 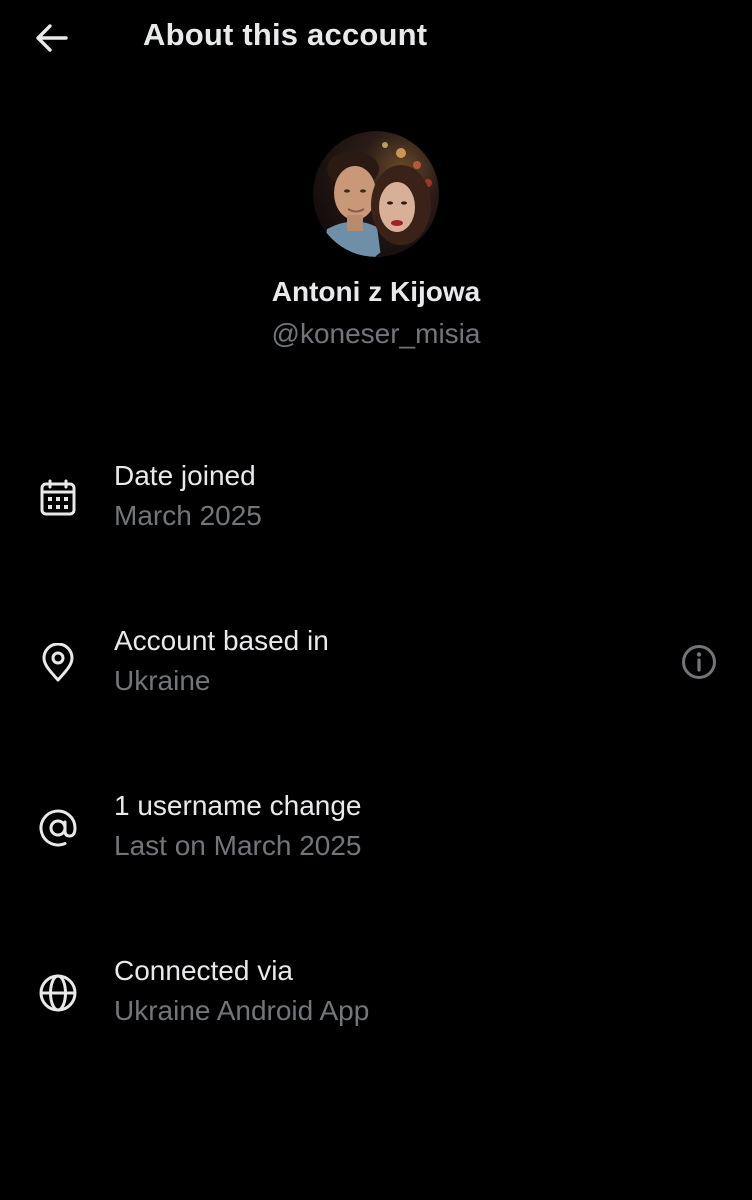 What do you see at coordinates (376, 996) in the screenshot?
I see `info-row-connected-via: Connected via Ukraine Android App` at bounding box center [376, 996].